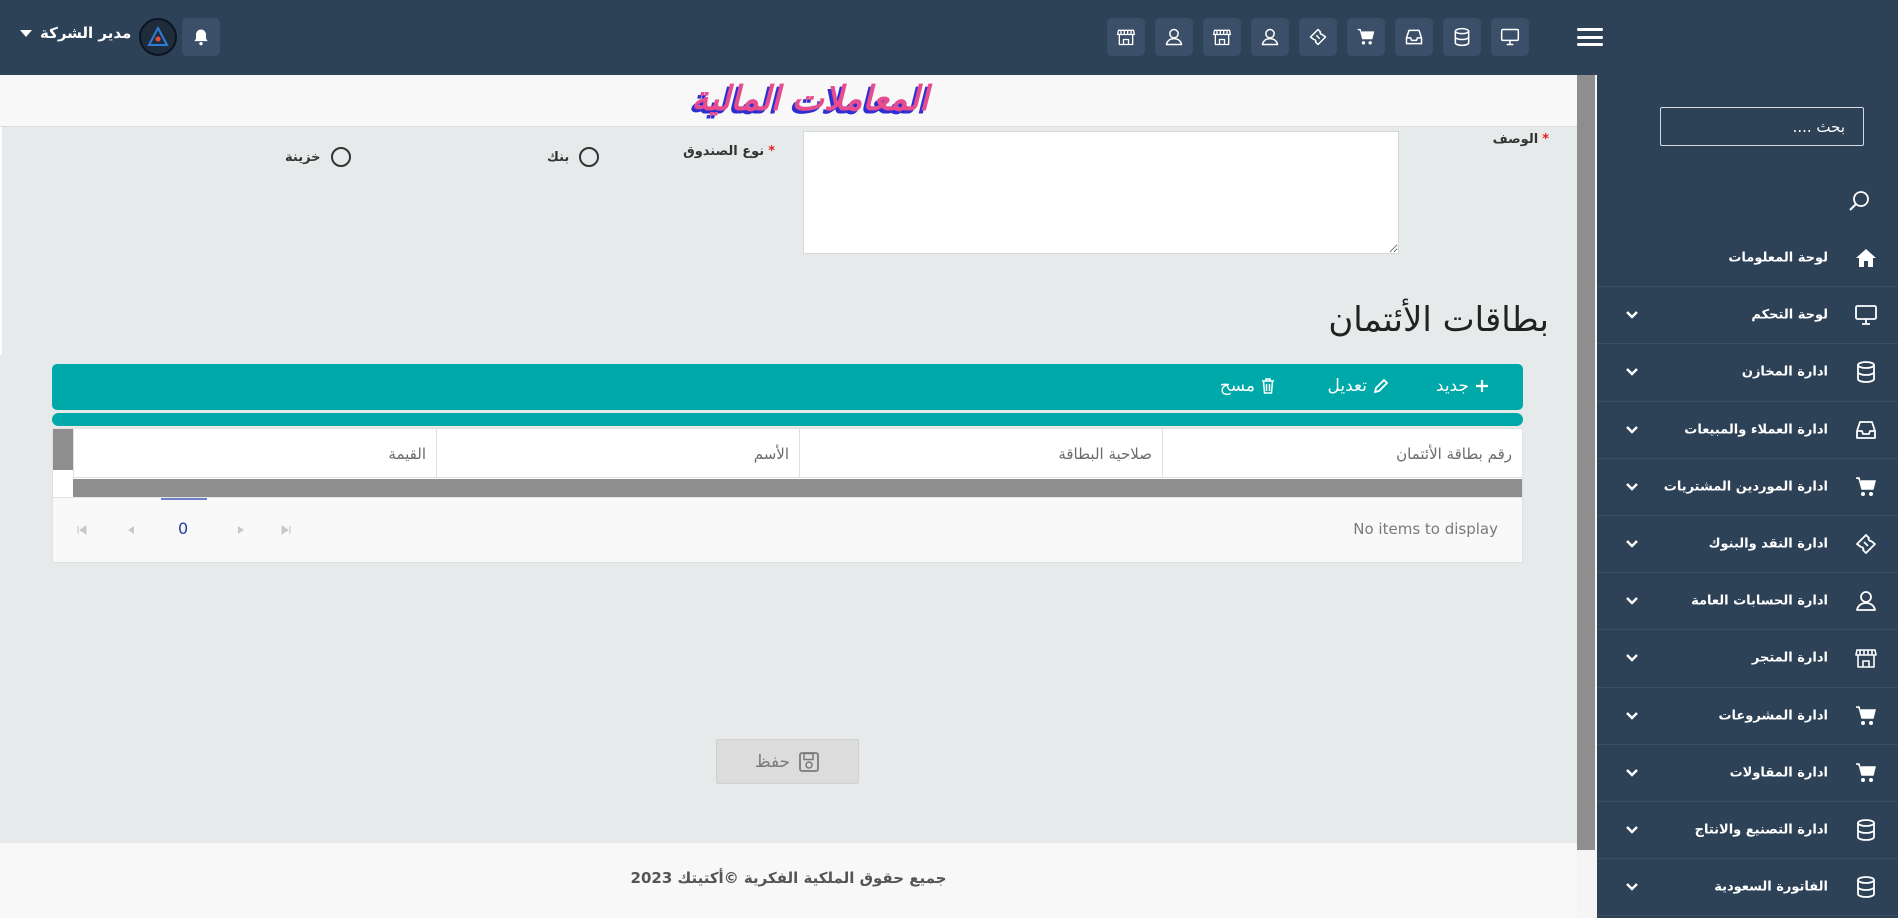 The height and width of the screenshot is (918, 1898). I want to click on quick-link-ticket-button, so click(1318, 37).